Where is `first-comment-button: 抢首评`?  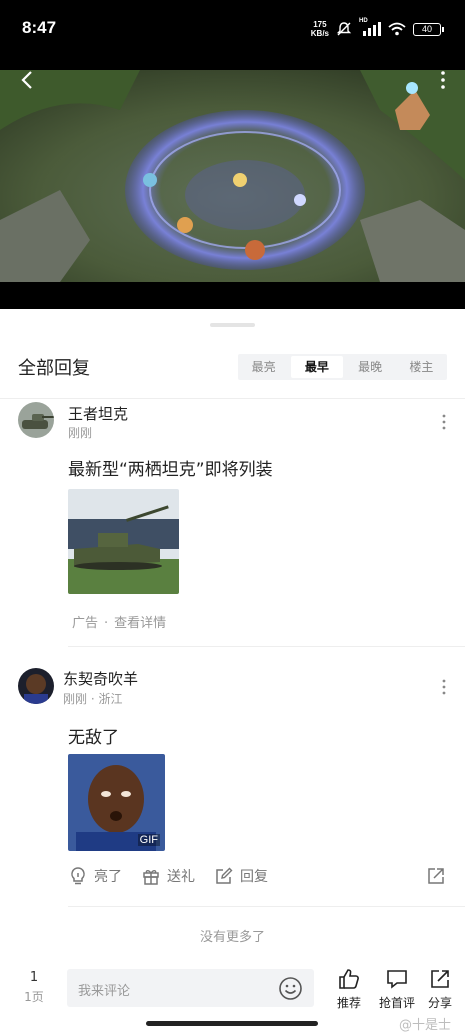 first-comment-button: 抢首评 is located at coordinates (397, 989).